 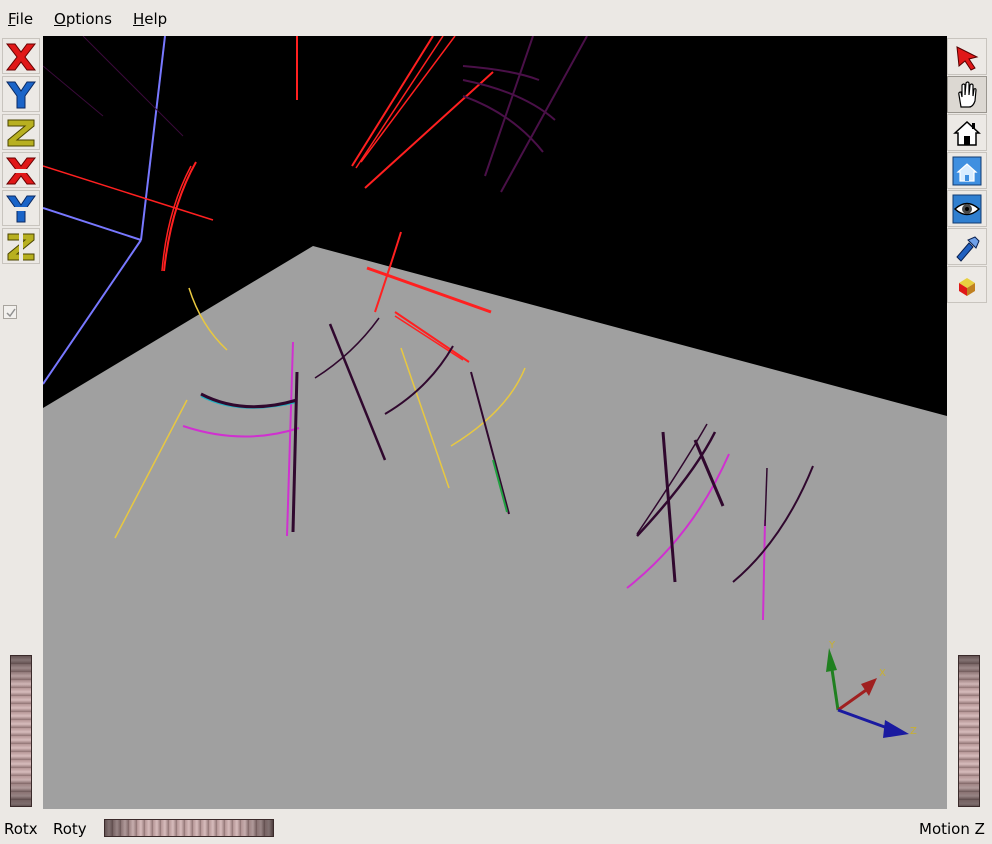 What do you see at coordinates (832, 645) in the screenshot?
I see `axis-y-label: Y` at bounding box center [832, 645].